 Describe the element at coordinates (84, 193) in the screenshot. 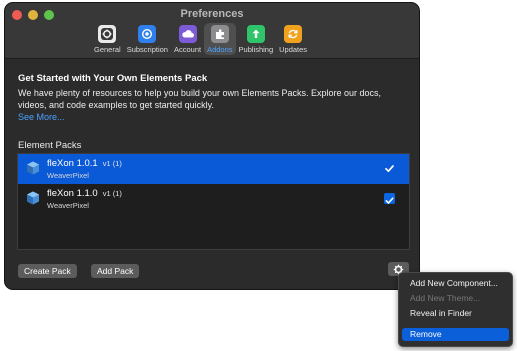

I see `pack-name: fleXon 1.1.0 v1 (1)` at that location.